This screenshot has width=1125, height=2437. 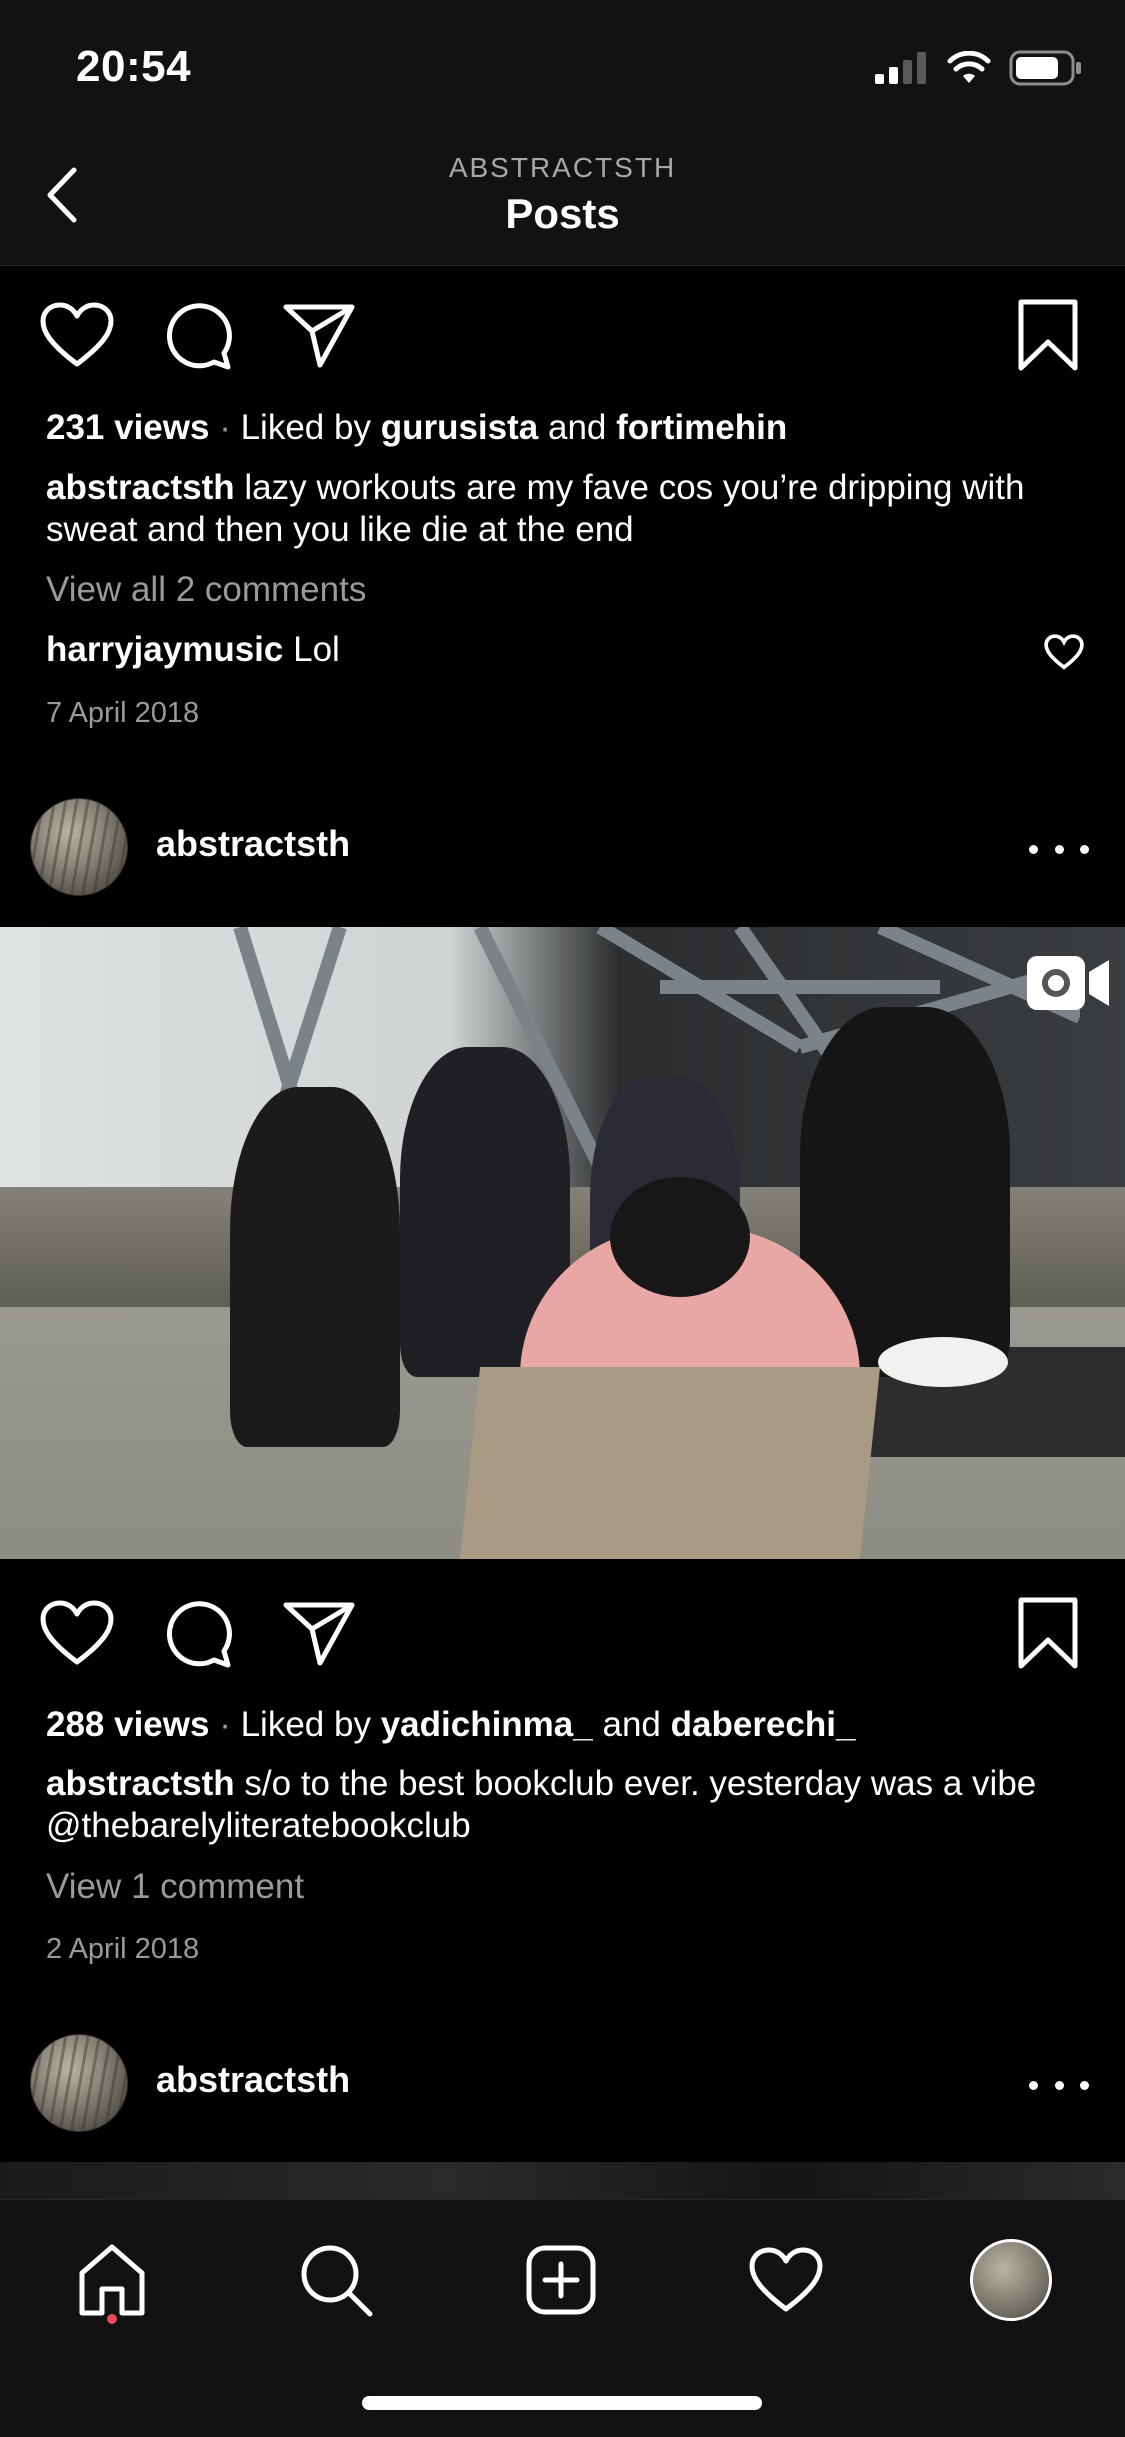 What do you see at coordinates (316, 649) in the screenshot?
I see `comment-text: Lol` at bounding box center [316, 649].